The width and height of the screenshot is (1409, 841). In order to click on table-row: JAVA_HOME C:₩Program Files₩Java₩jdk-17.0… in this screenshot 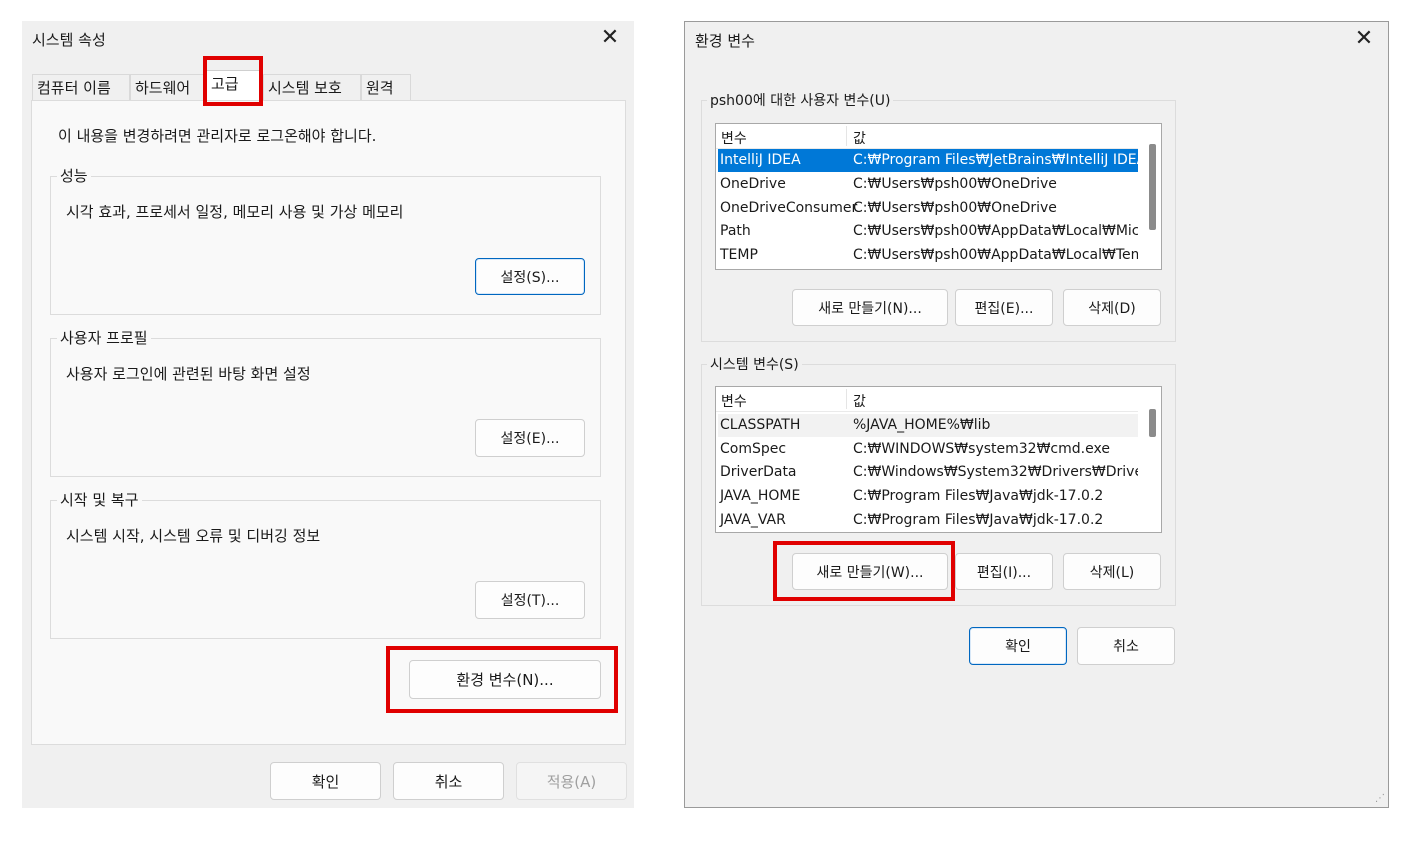, I will do `click(928, 496)`.